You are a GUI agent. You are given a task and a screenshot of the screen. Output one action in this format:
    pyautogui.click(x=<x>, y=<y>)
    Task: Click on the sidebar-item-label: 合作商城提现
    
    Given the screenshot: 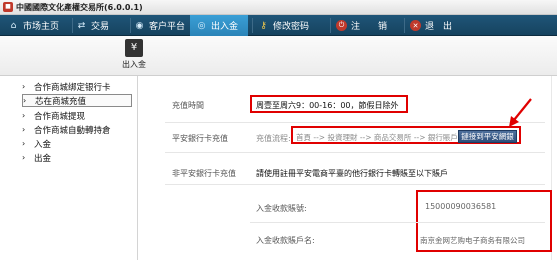 What is the action you would take?
    pyautogui.click(x=60, y=116)
    